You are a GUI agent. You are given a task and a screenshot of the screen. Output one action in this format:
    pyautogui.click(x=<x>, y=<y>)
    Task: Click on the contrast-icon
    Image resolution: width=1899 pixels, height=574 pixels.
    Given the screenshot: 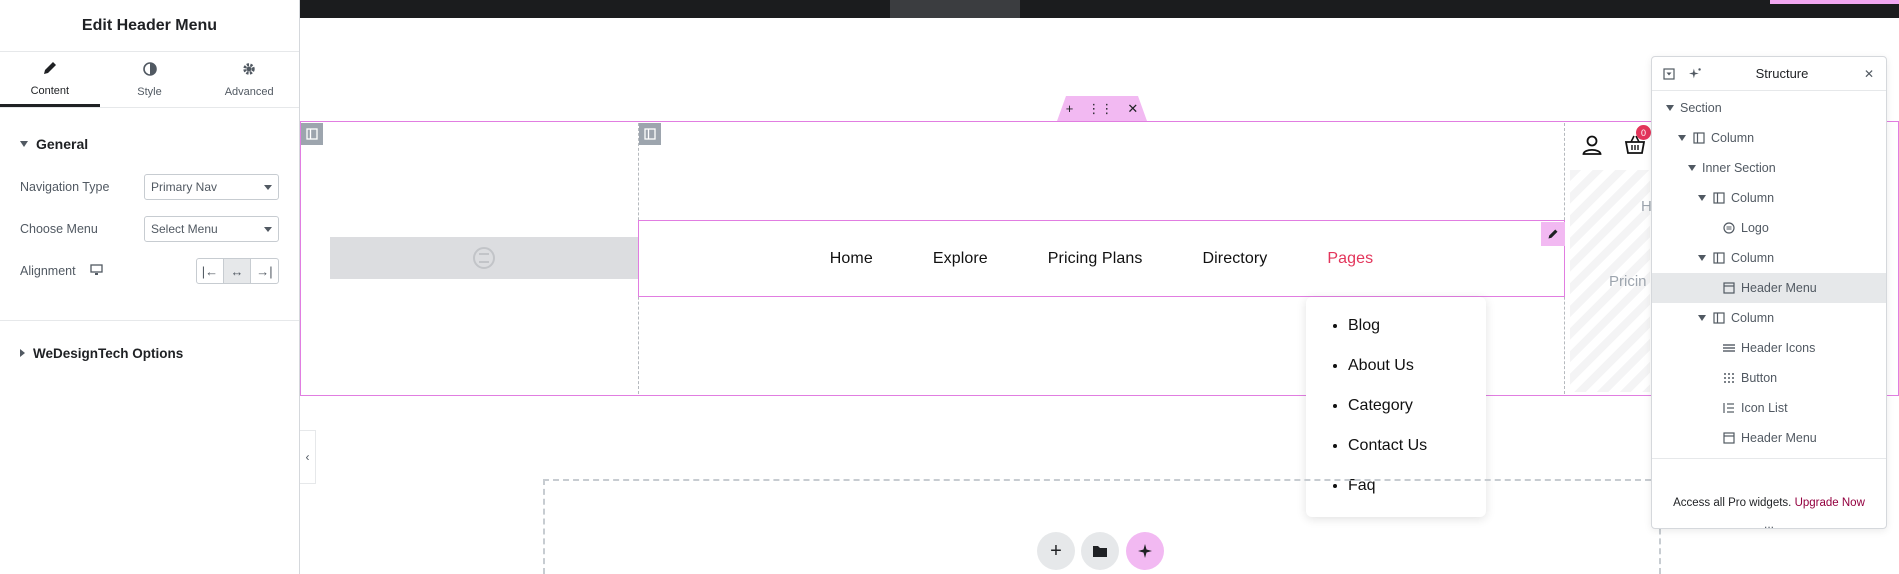 What is the action you would take?
    pyautogui.click(x=150, y=70)
    